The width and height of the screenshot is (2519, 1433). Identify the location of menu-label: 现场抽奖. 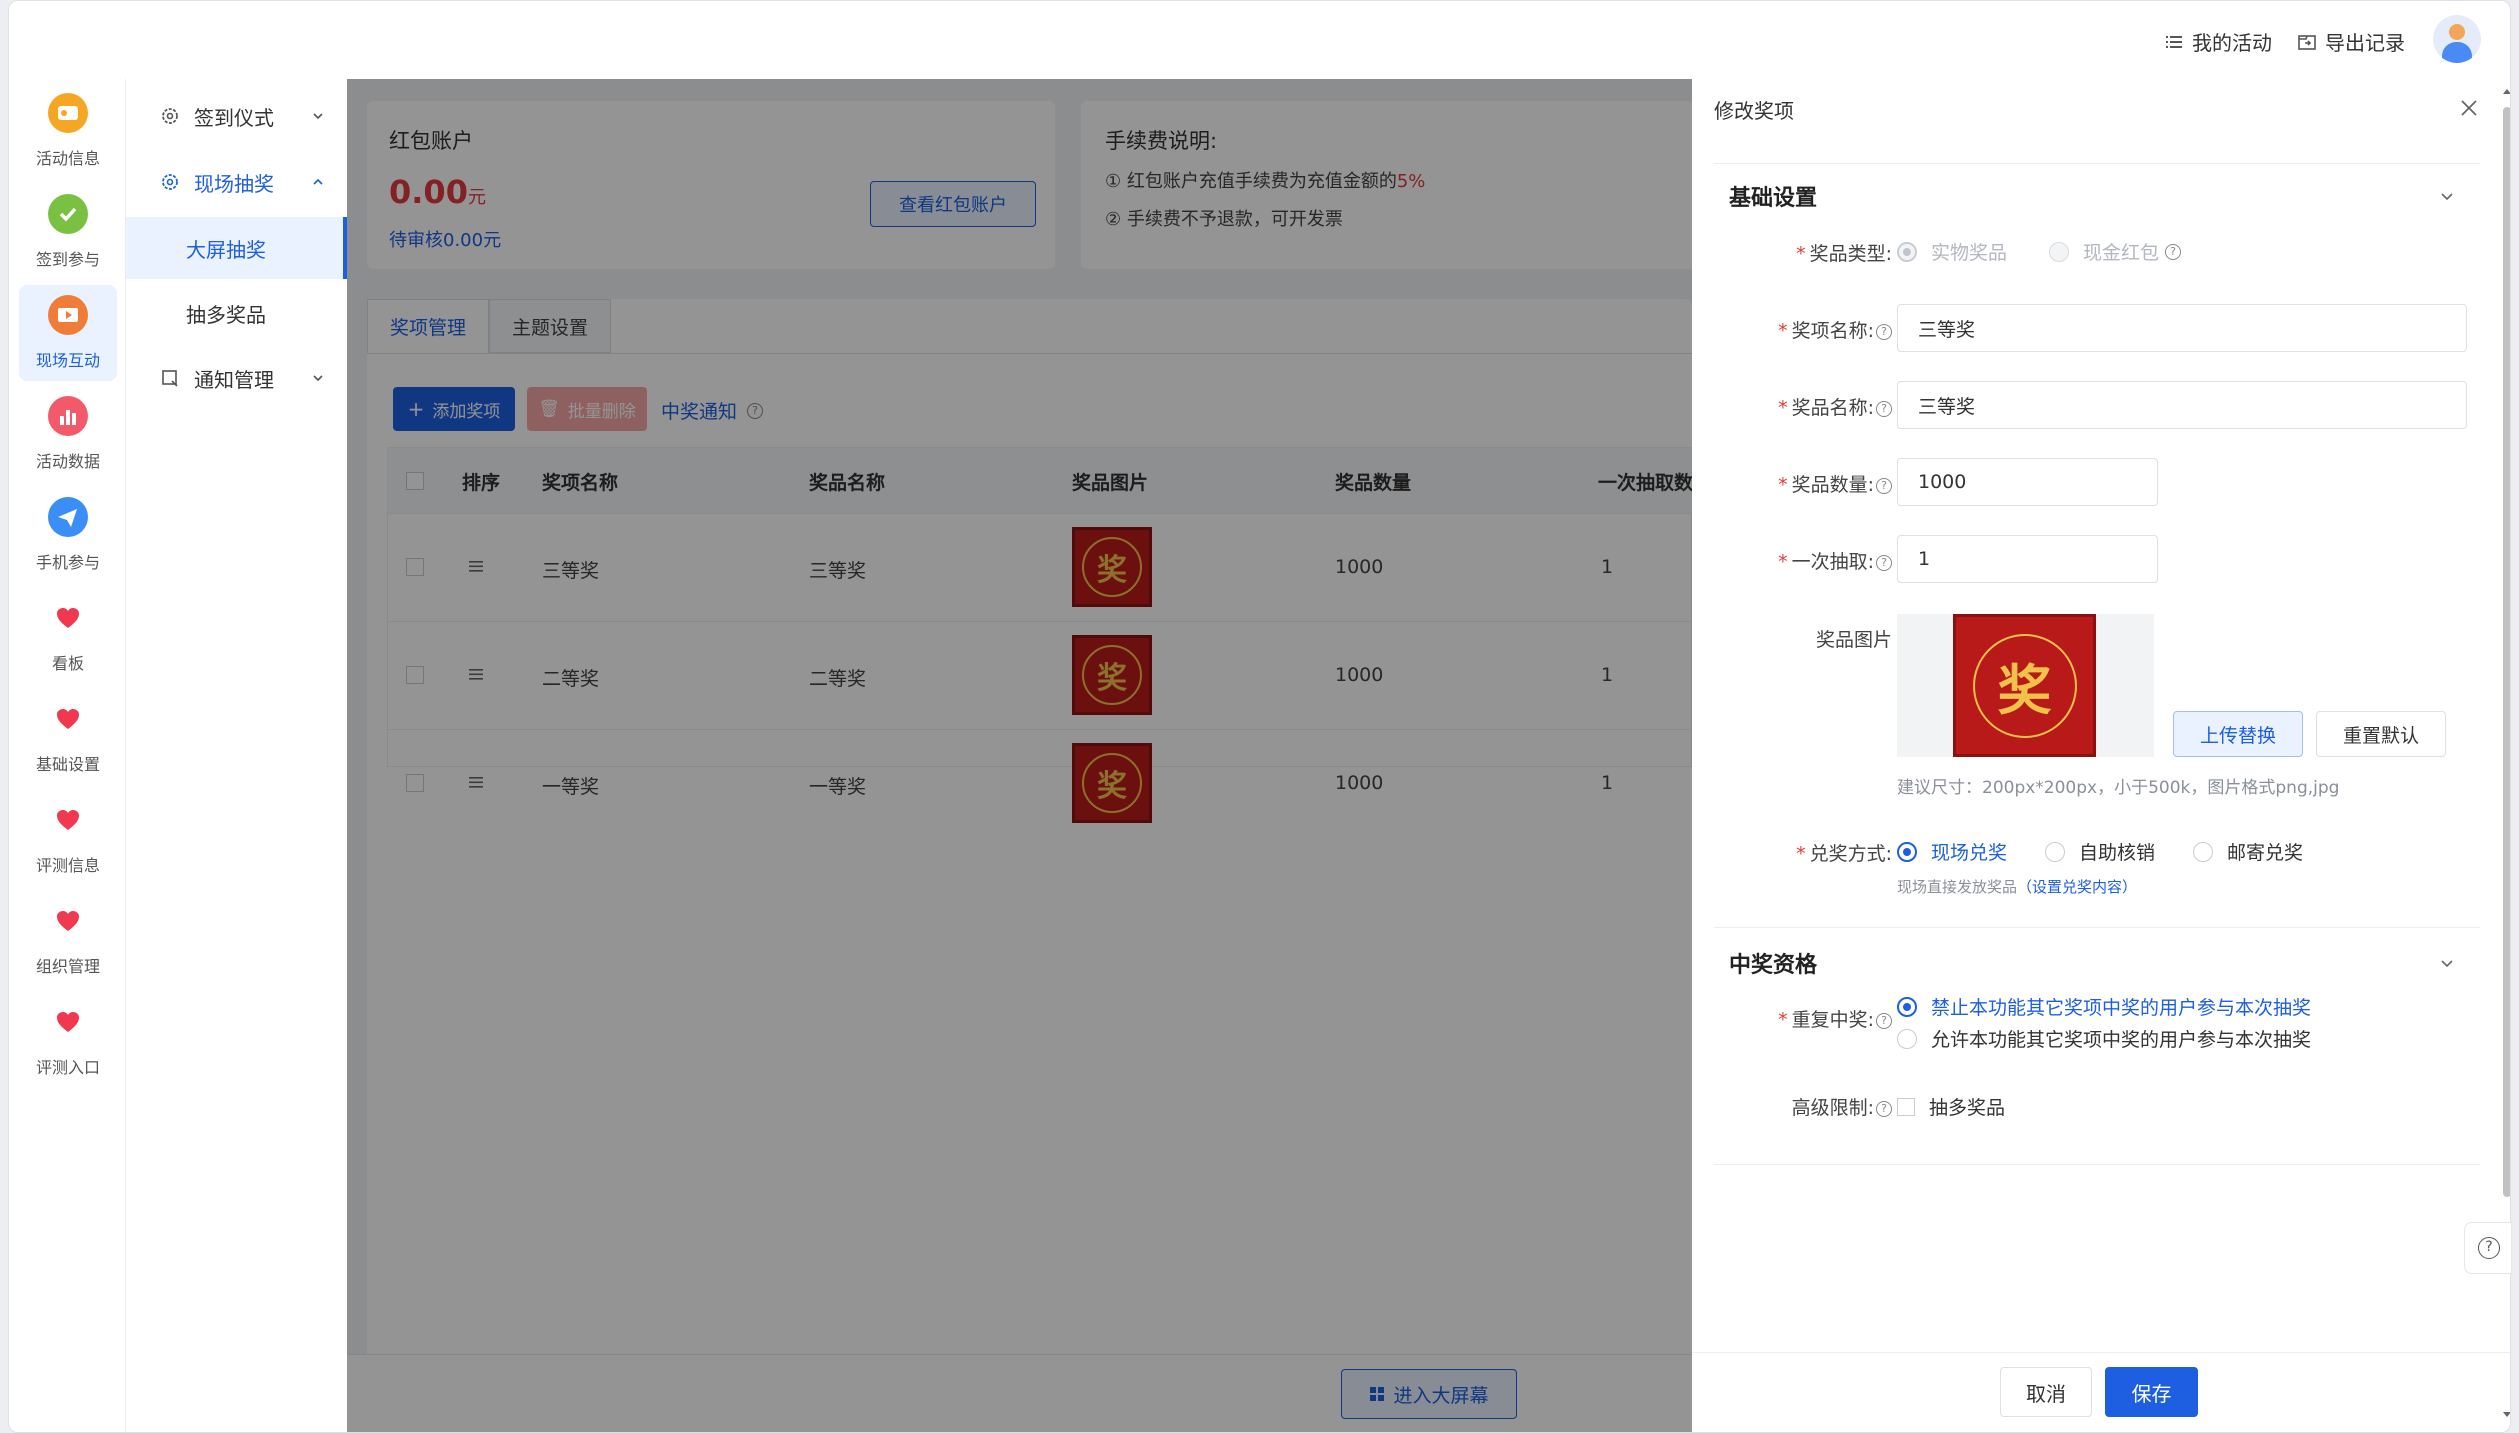
(234, 183).